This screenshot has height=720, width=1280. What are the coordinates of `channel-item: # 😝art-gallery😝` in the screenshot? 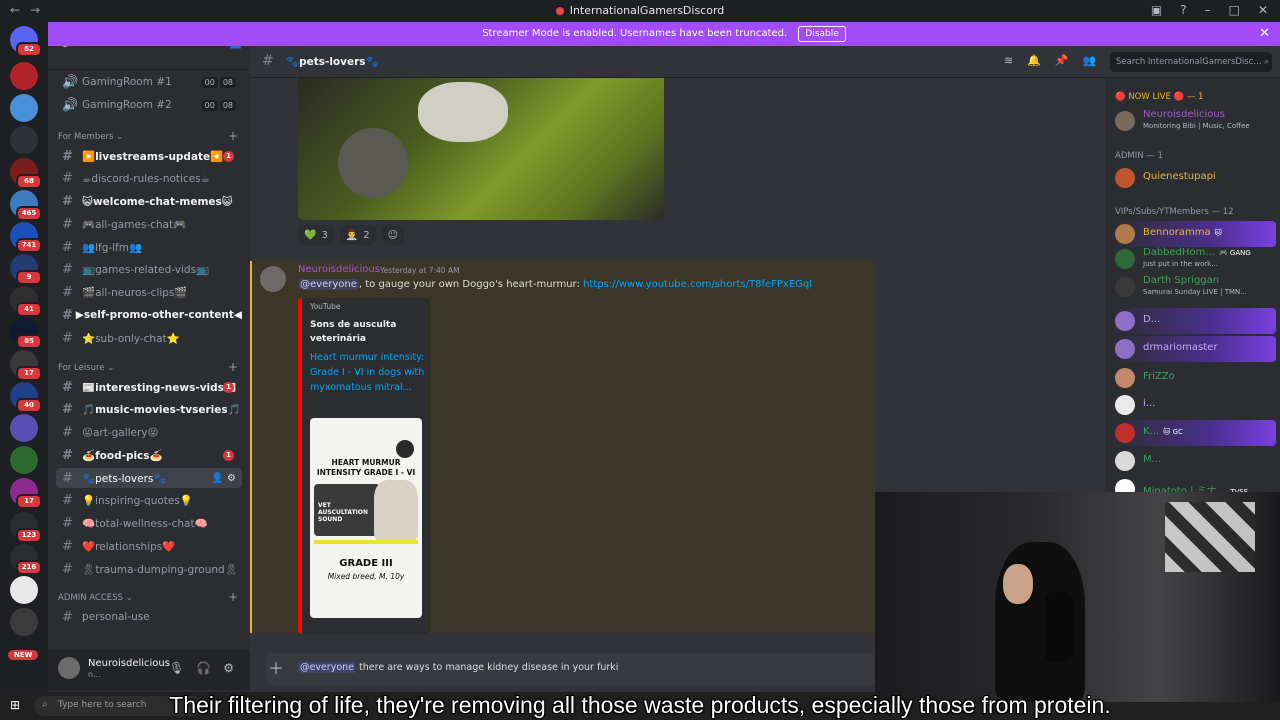 It's located at (149, 433).